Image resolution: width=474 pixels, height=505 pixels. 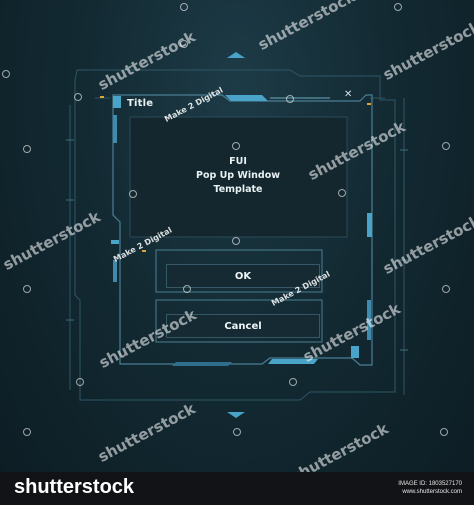 What do you see at coordinates (238, 161) in the screenshot?
I see `message-line-1: FUI` at bounding box center [238, 161].